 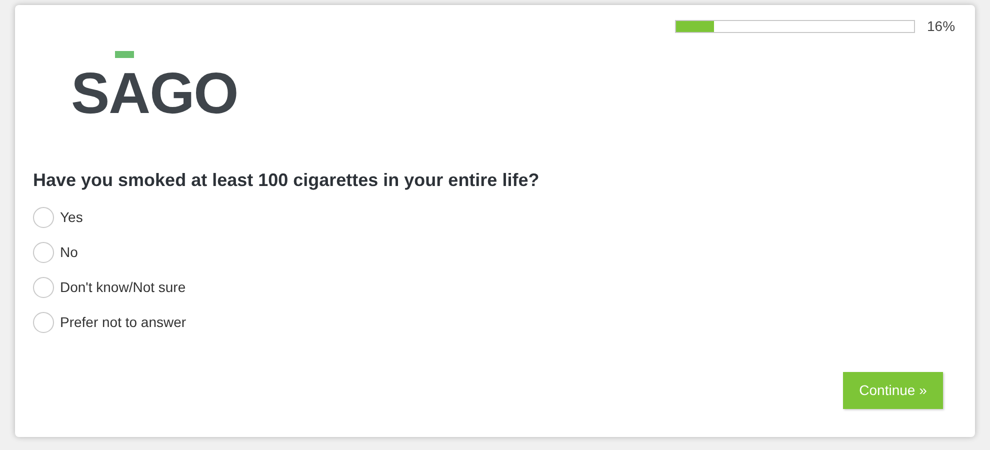 I want to click on logo: SAGO, so click(x=154, y=87).